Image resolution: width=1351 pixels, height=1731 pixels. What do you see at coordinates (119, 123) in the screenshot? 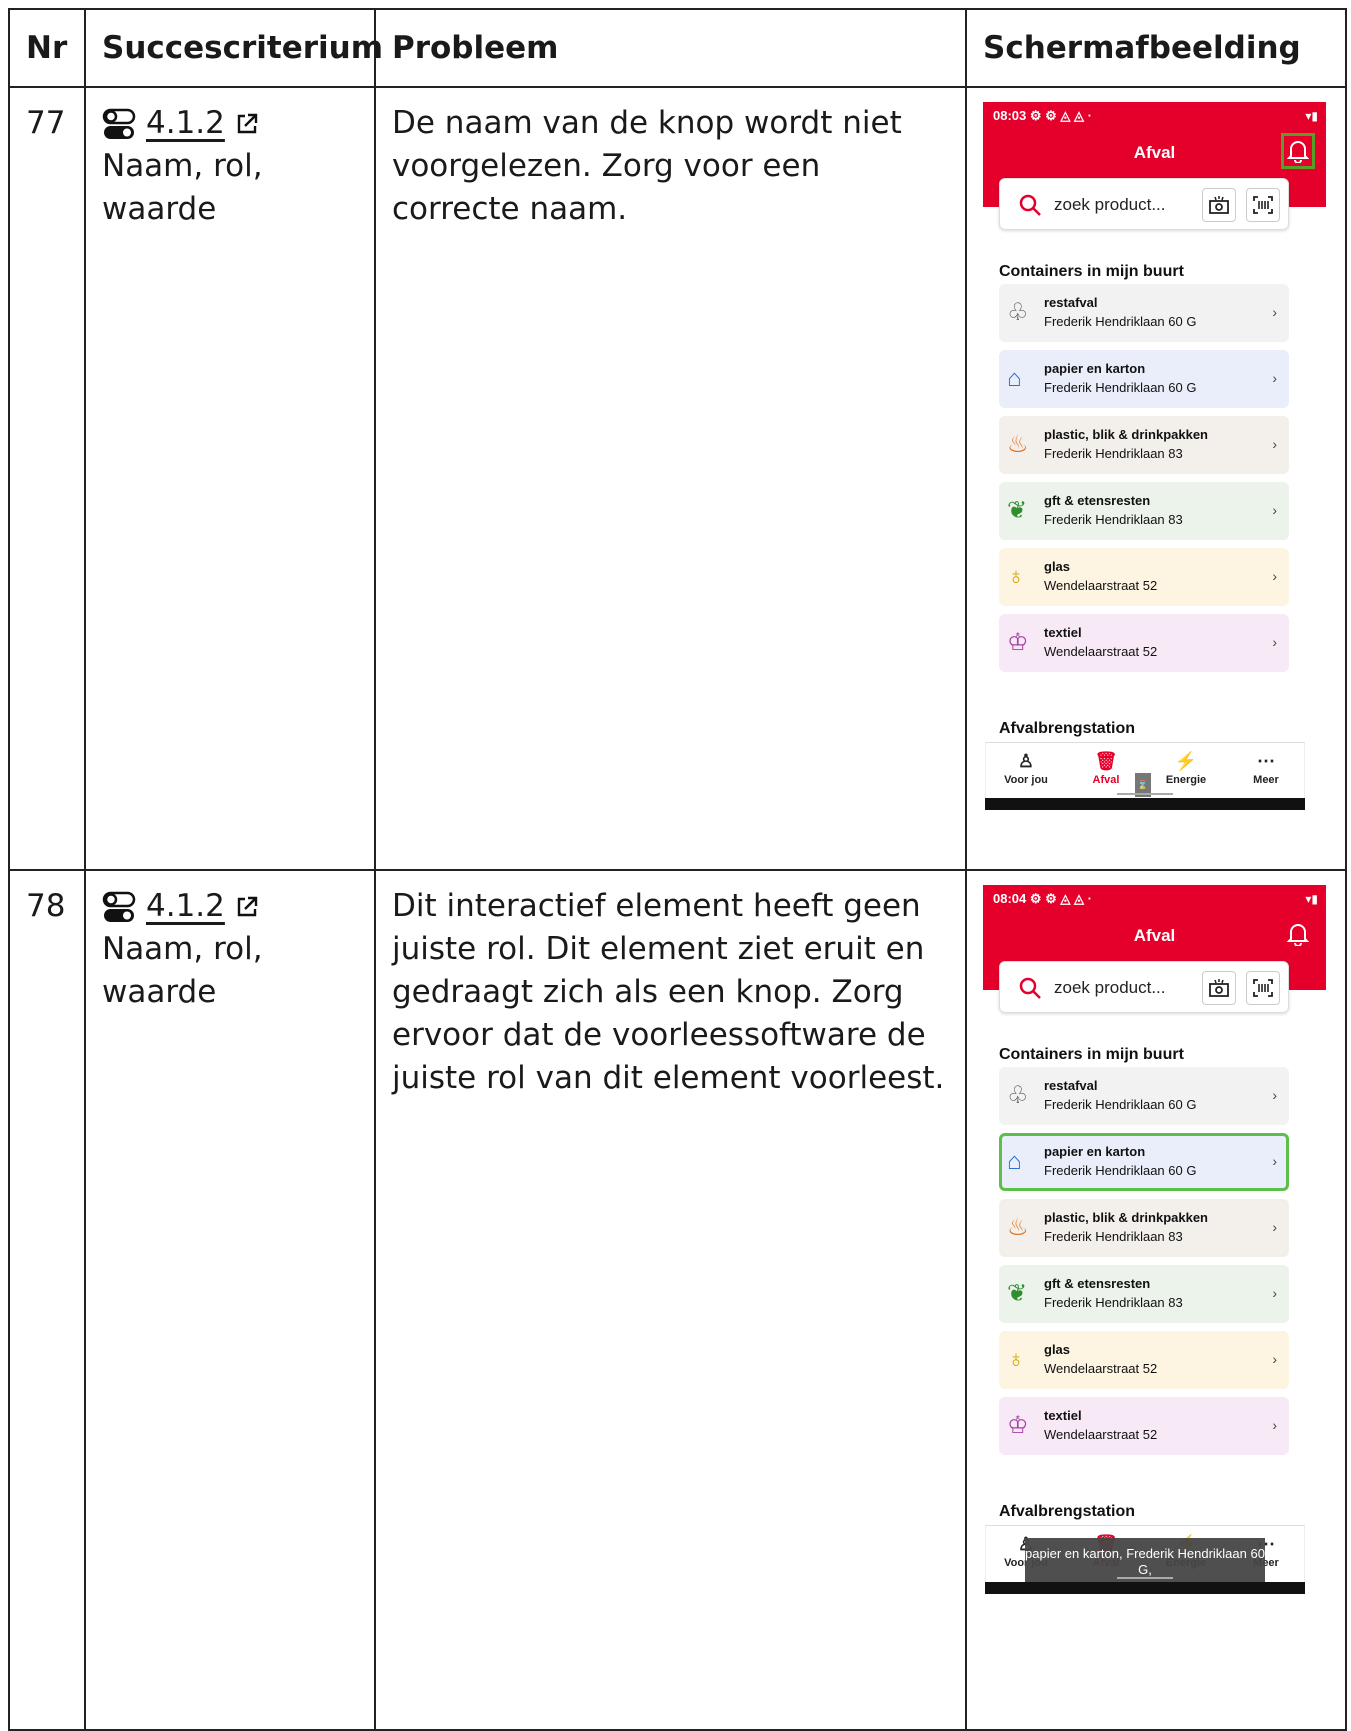
I see `toggle-icon` at bounding box center [119, 123].